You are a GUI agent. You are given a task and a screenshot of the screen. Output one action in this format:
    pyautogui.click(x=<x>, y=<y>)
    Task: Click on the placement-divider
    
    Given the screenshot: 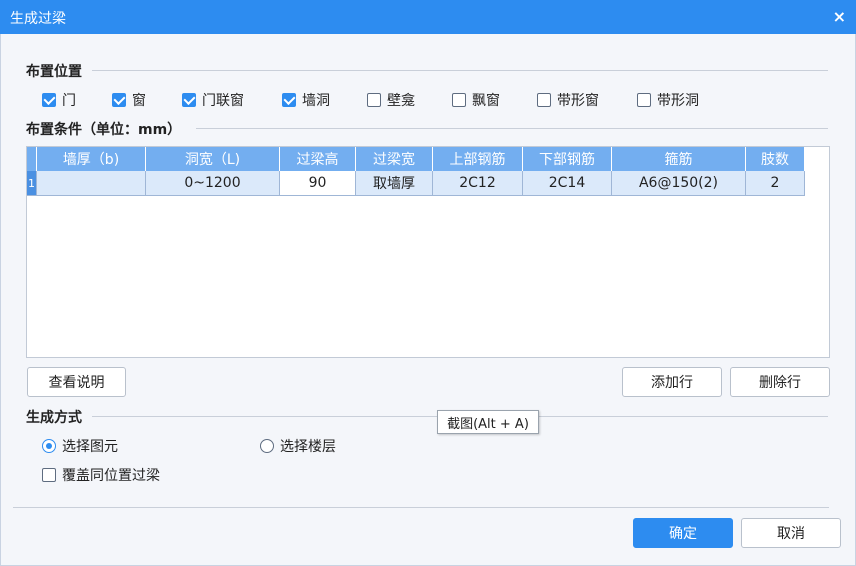 What is the action you would take?
    pyautogui.click(x=460, y=70)
    